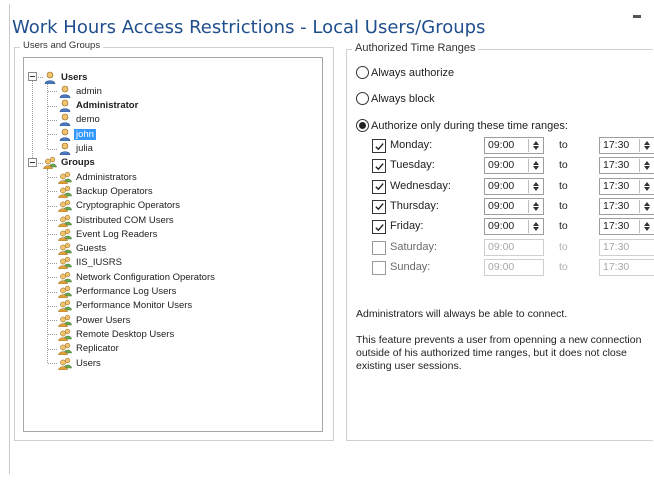  Describe the element at coordinates (90, 263) in the screenshot. I see `tree-item: IIS_IUSRS` at that location.